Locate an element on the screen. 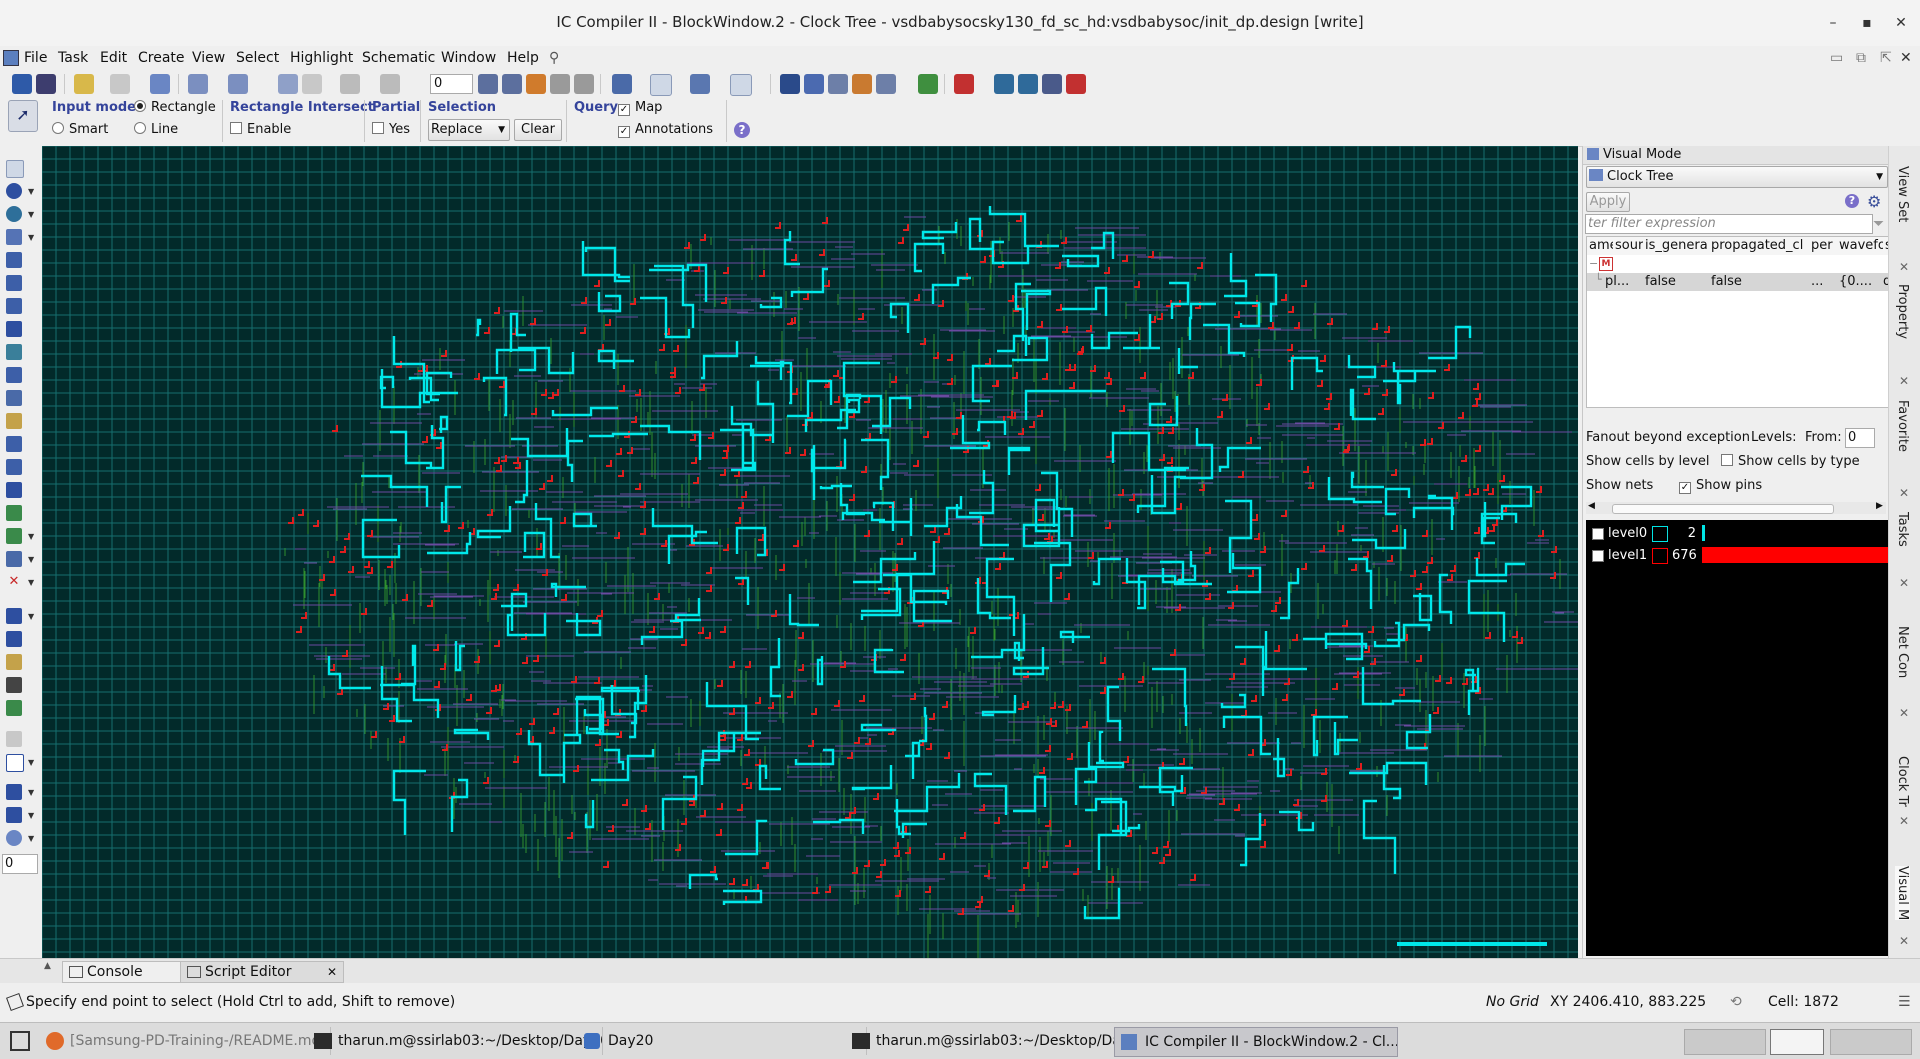 This screenshot has width=1920, height=1059. layout-icon is located at coordinates (886, 84).